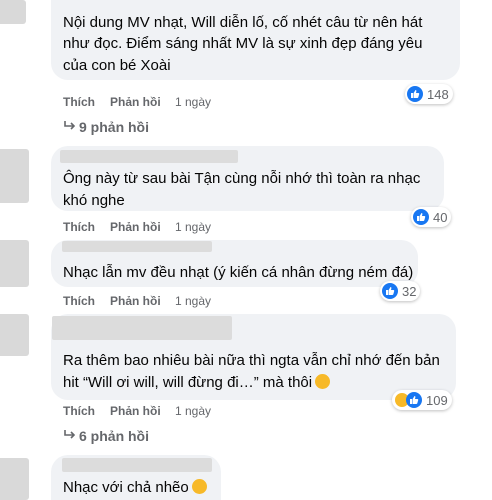 This screenshot has width=492, height=500. What do you see at coordinates (437, 400) in the screenshot?
I see `reaction-count: 109` at bounding box center [437, 400].